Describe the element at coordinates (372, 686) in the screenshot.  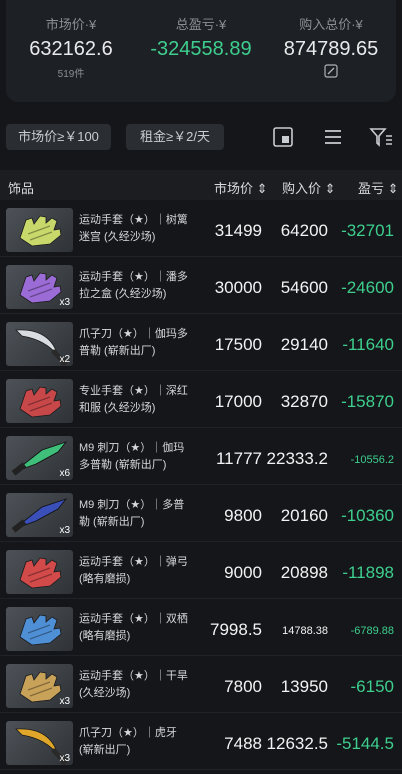
I see `item-pnl: -6150` at that location.